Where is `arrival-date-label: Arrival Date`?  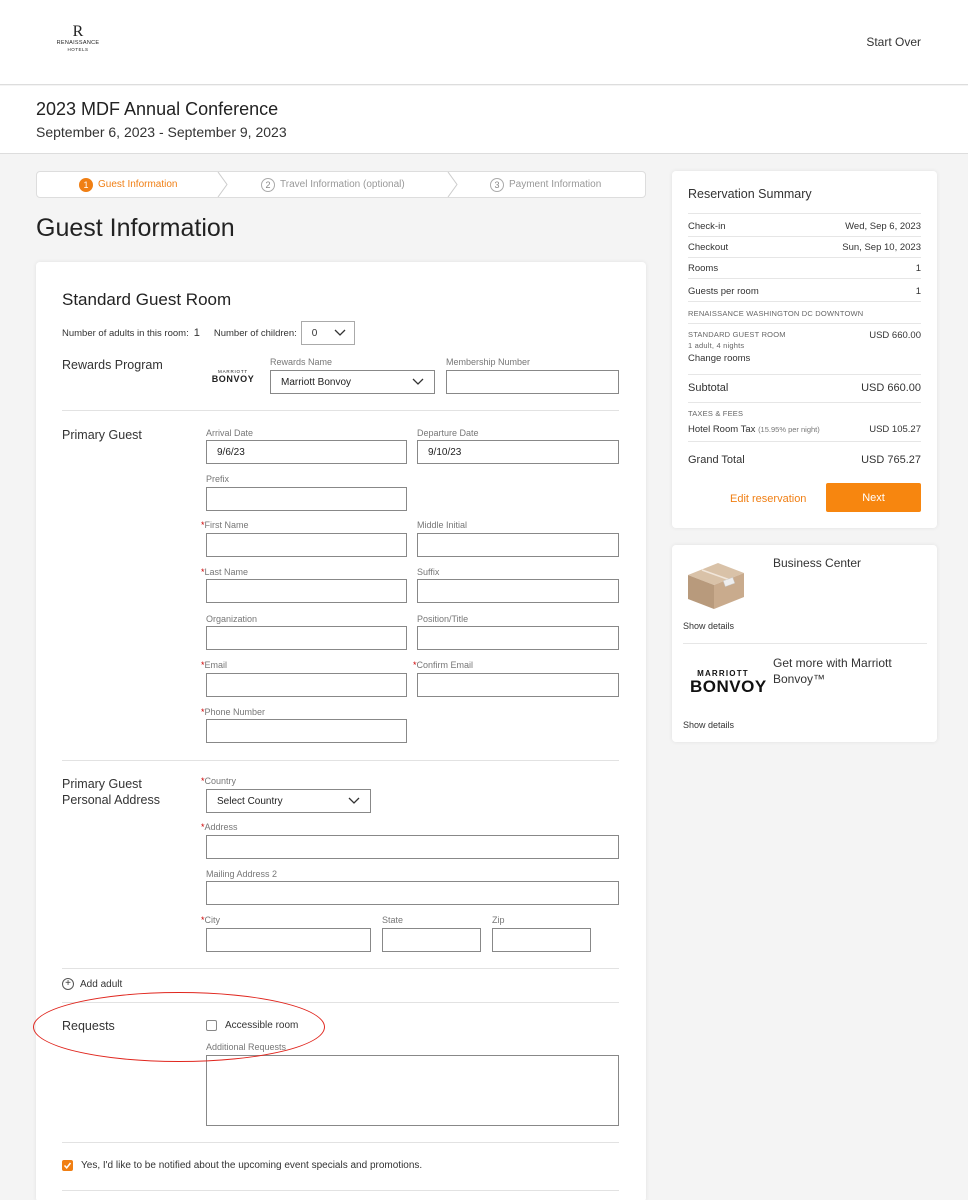
arrival-date-label: Arrival Date is located at coordinates (230, 433).